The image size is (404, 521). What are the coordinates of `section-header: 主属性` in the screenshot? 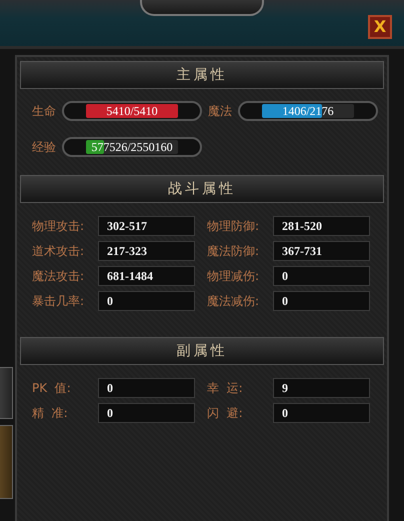 It's located at (202, 75).